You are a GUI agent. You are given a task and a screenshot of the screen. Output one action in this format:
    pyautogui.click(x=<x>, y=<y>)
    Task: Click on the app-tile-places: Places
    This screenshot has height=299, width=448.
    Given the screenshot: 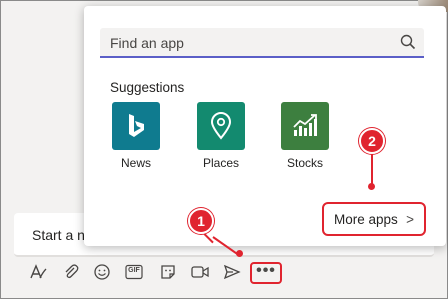 What is the action you would take?
    pyautogui.click(x=221, y=138)
    